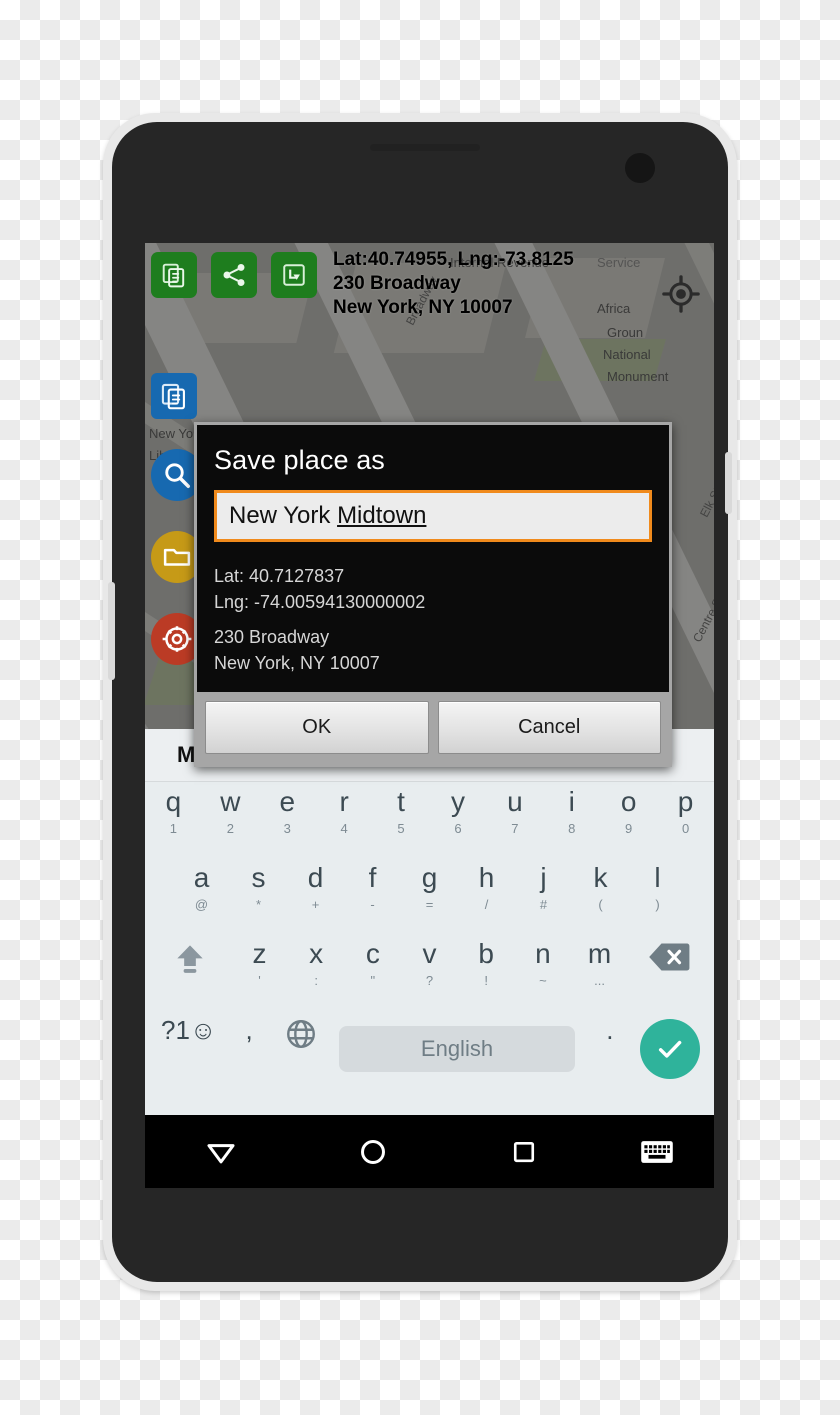 The width and height of the screenshot is (840, 1415). I want to click on recents-icon, so click(524, 1152).